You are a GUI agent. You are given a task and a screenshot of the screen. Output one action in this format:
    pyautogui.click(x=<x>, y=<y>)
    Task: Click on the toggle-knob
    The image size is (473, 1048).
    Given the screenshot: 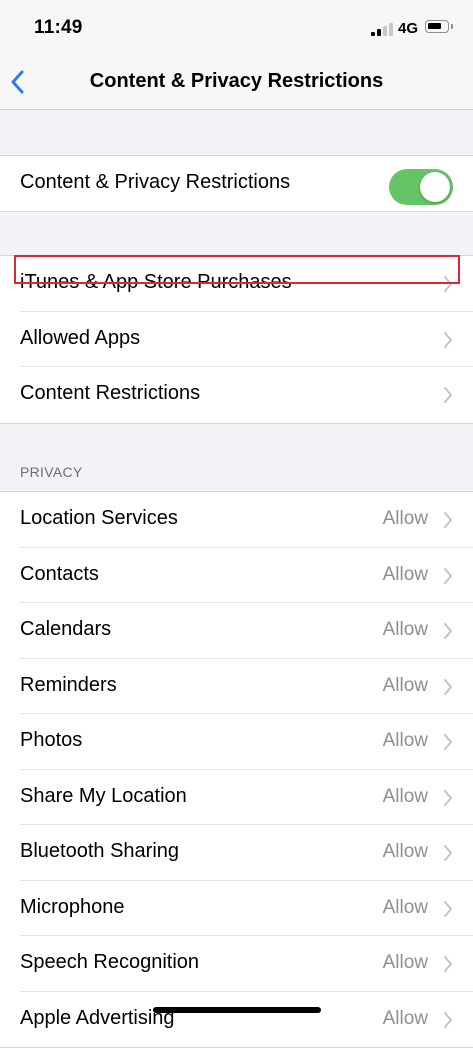 What is the action you would take?
    pyautogui.click(x=435, y=187)
    